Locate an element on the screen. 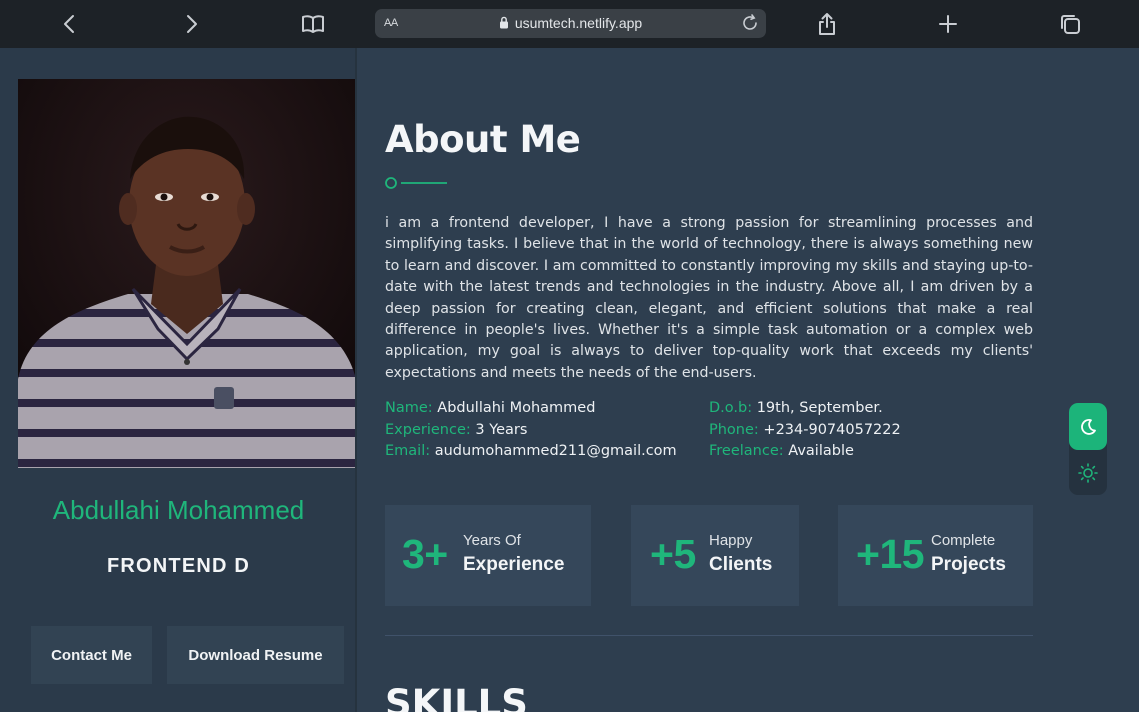 The width and height of the screenshot is (1139, 712). address-bar: AA usumtech.netlify.app is located at coordinates (570, 23).